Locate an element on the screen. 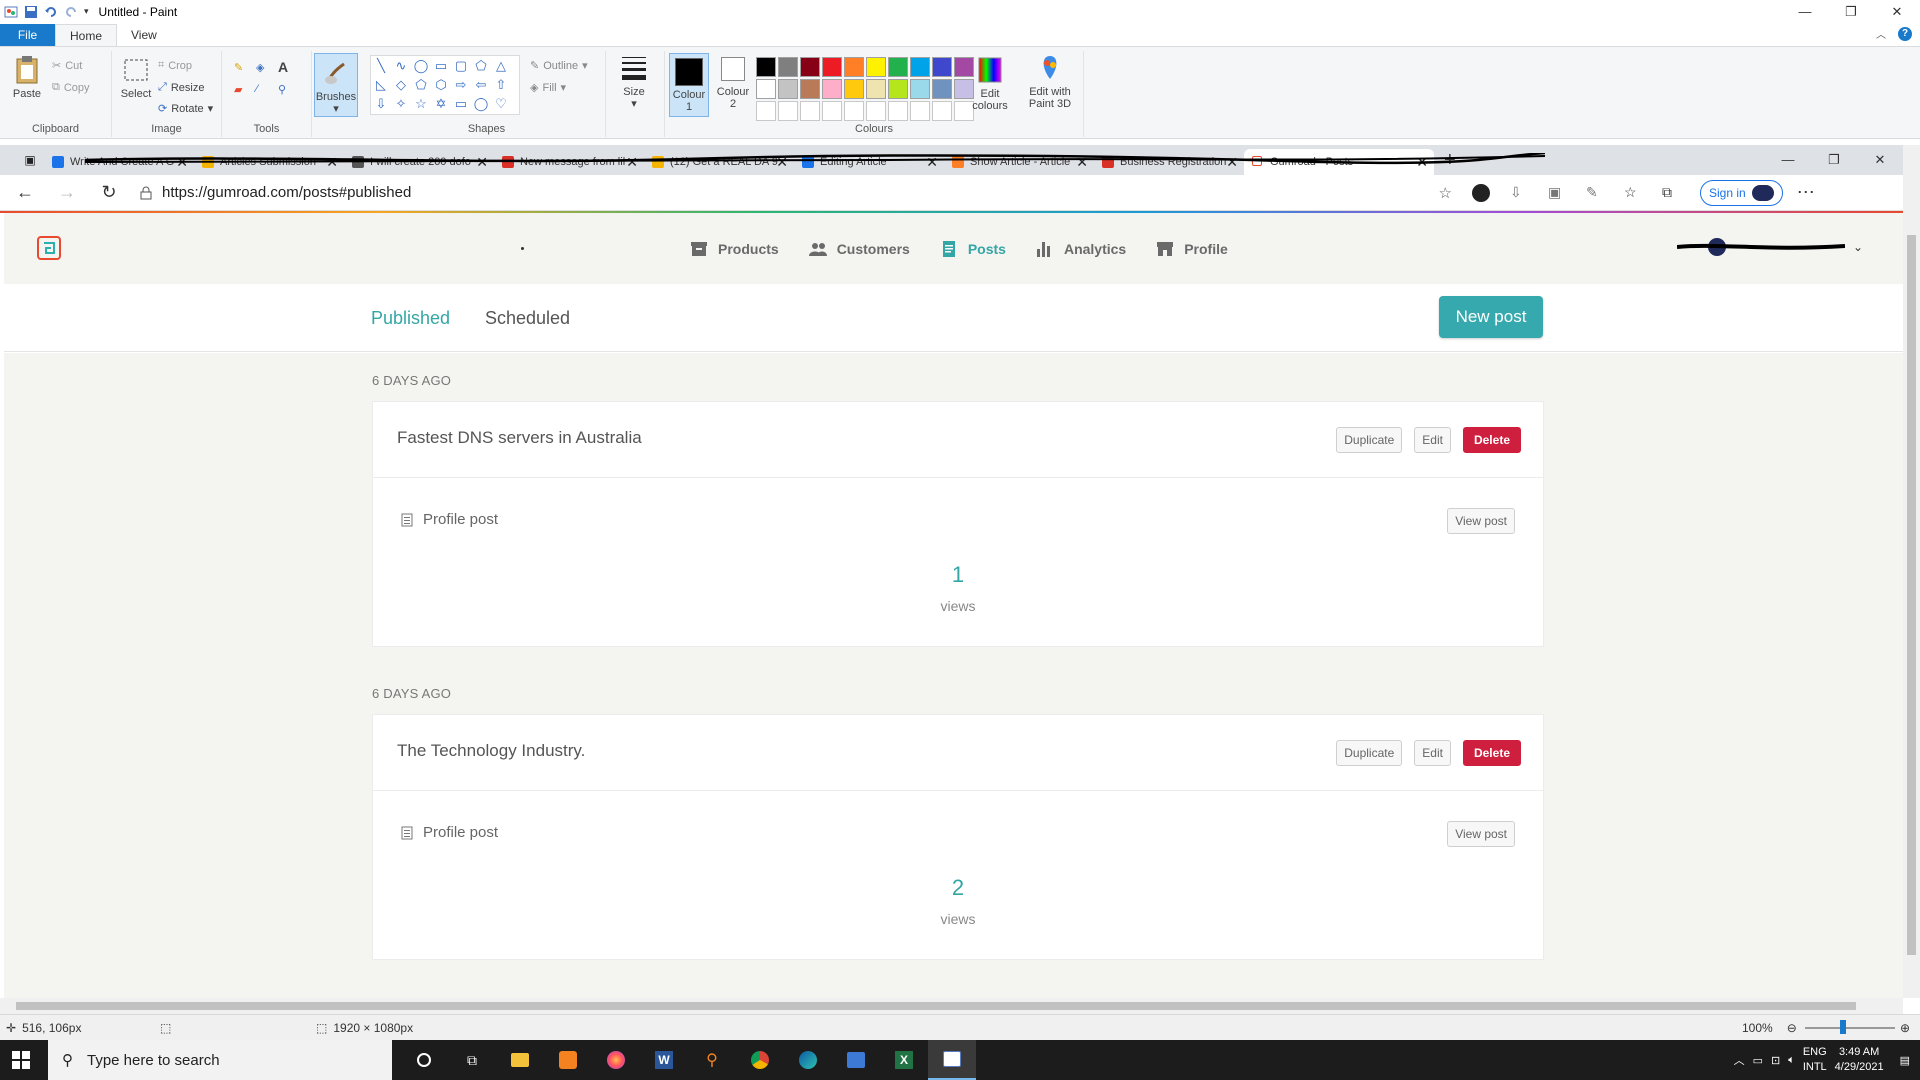 Image resolution: width=1920 pixels, height=1080 pixels. edit-with-paint3d-button: Edit with Paint 3D is located at coordinates (1050, 81).